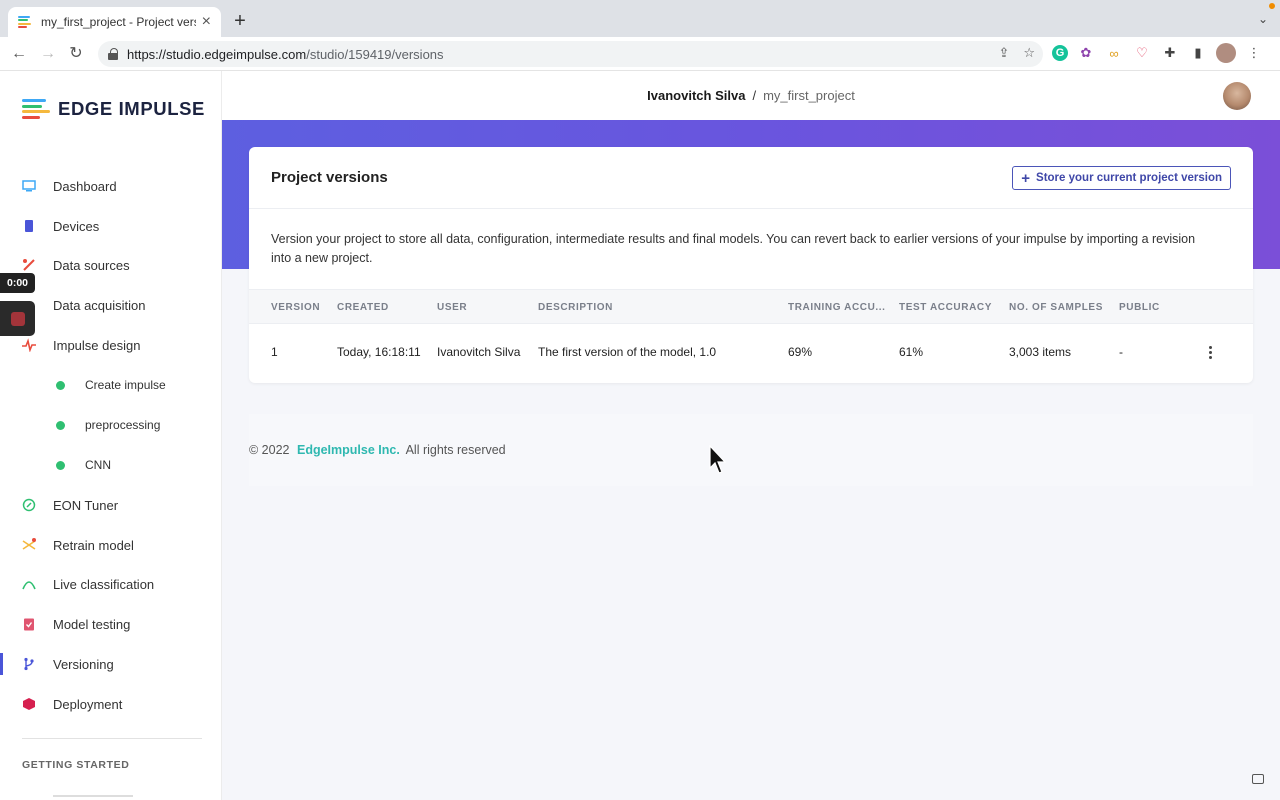 This screenshot has width=1280, height=800. What do you see at coordinates (104, 584) in the screenshot?
I see `sidebar-item-label: Live classification` at bounding box center [104, 584].